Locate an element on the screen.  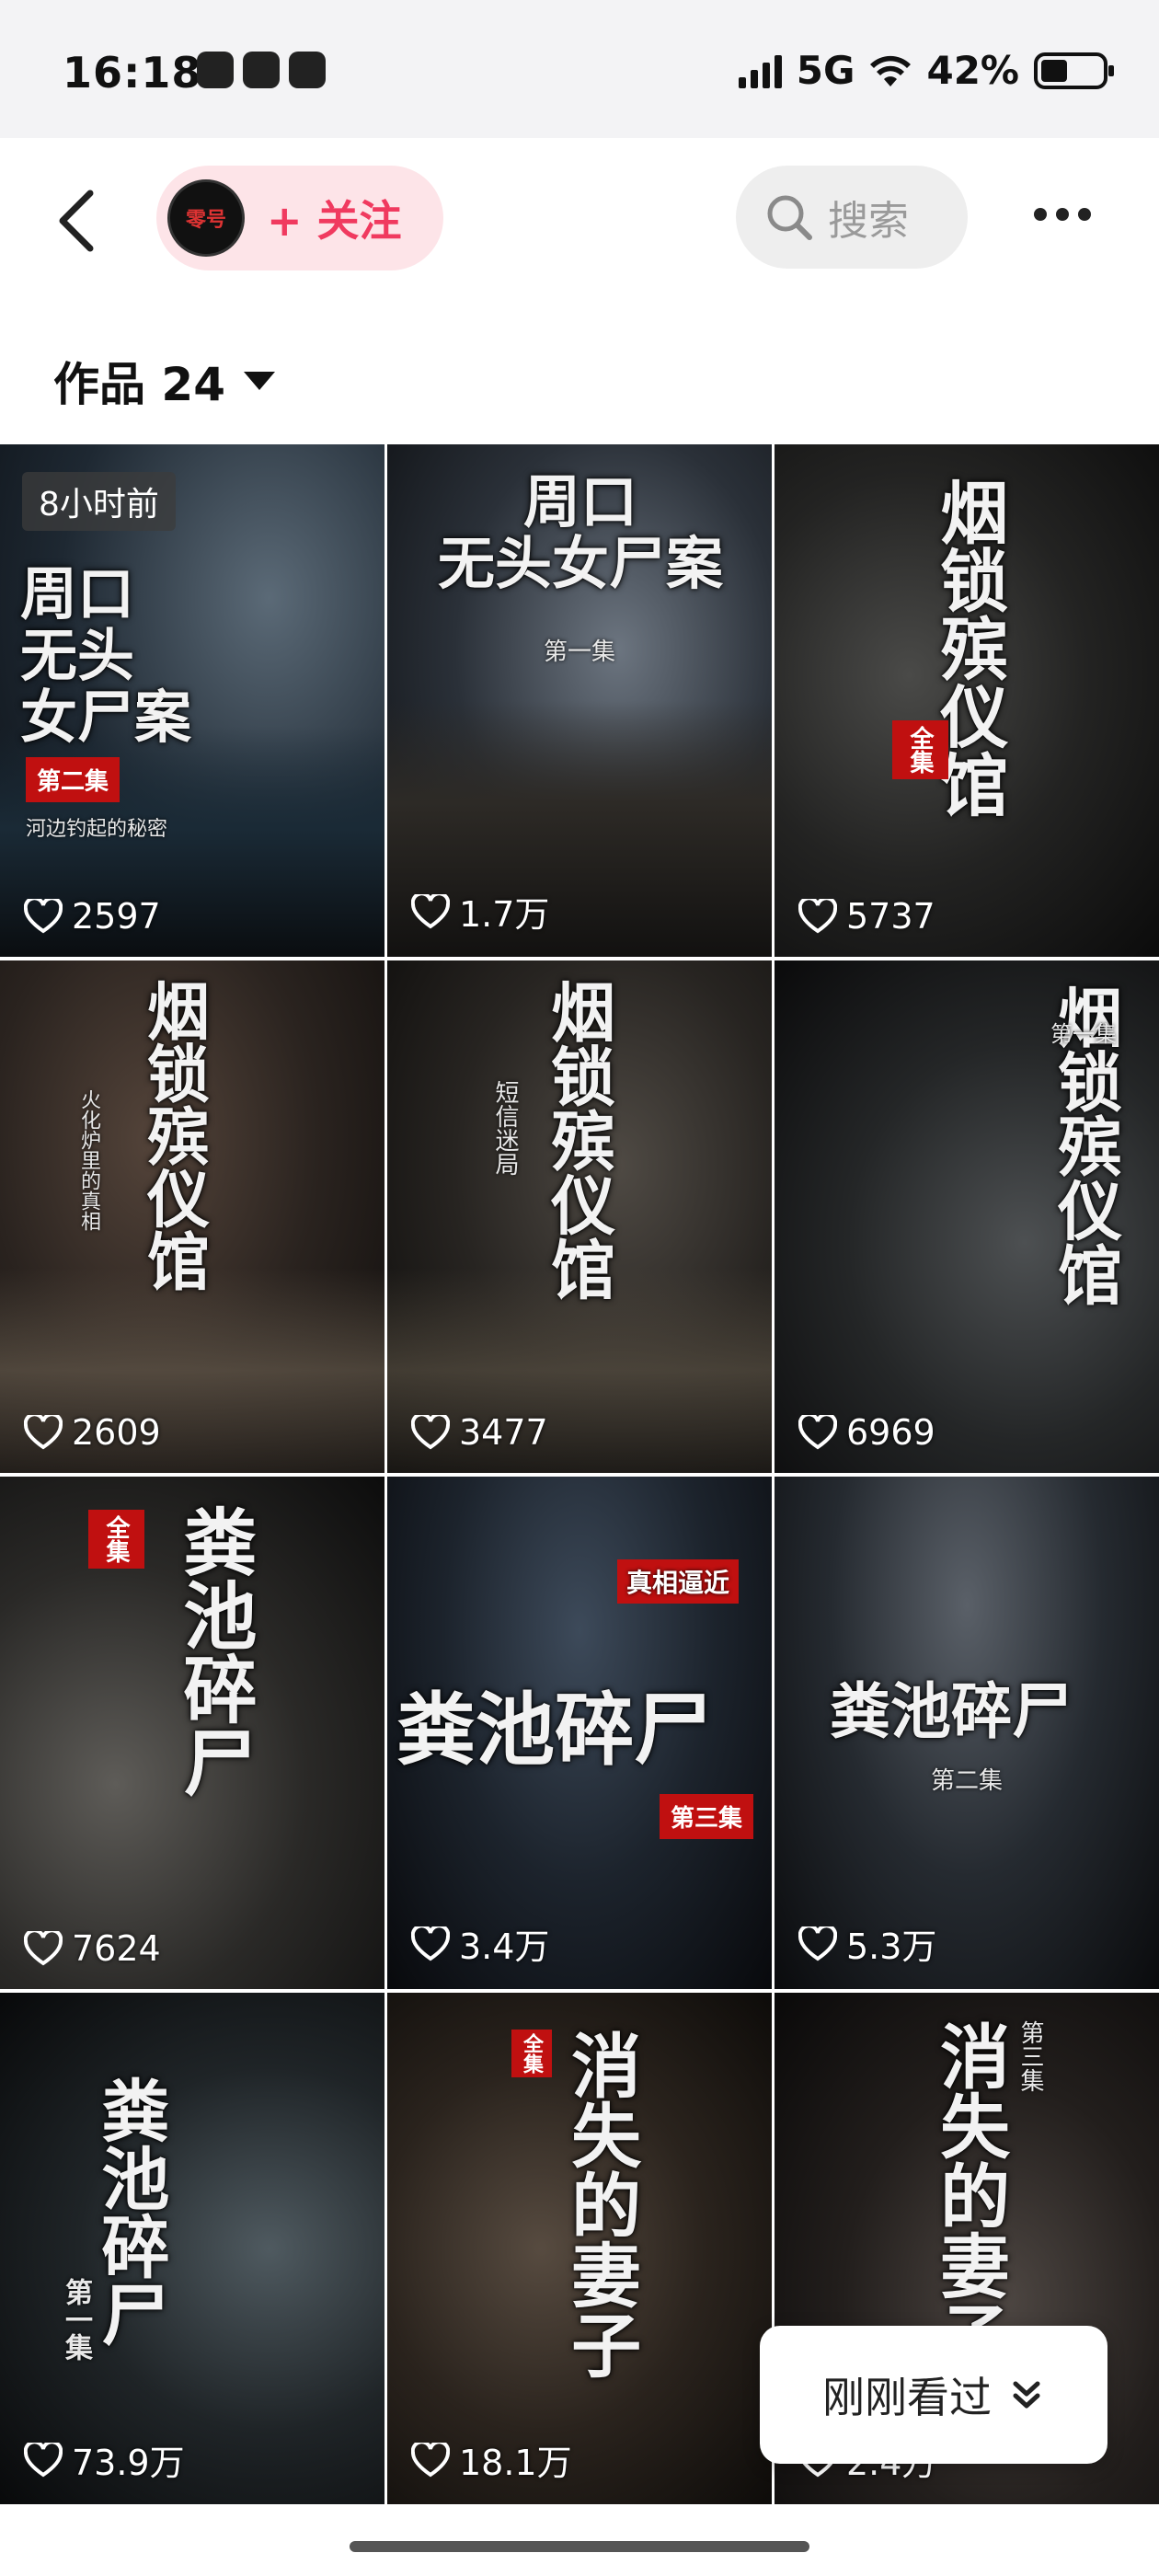
double-chevron-down-icon is located at coordinates (1026, 2395).